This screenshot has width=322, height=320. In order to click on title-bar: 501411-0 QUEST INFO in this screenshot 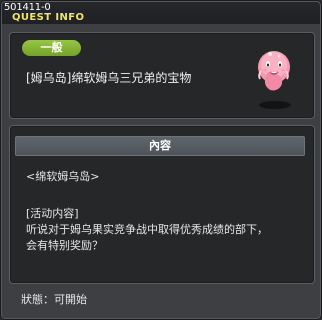, I will do `click(161, 13)`.